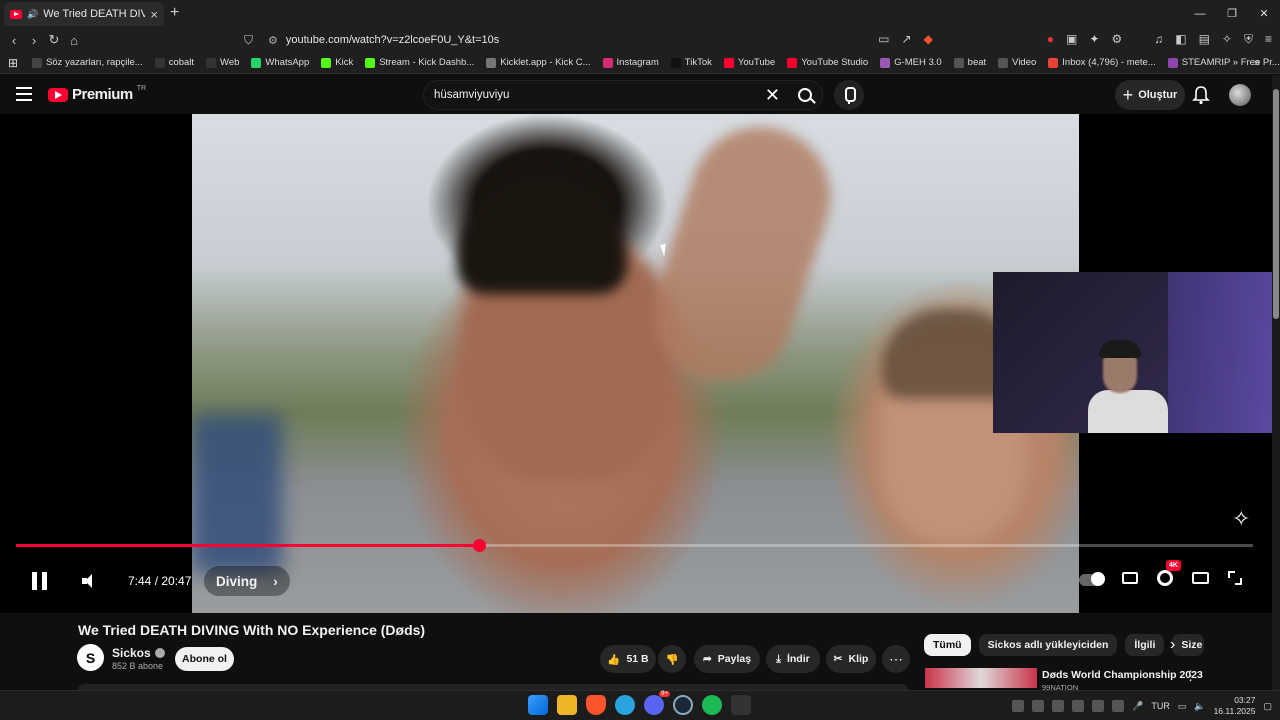 This screenshot has height=720, width=1280. What do you see at coordinates (40, 581) in the screenshot?
I see `pause-button` at bounding box center [40, 581].